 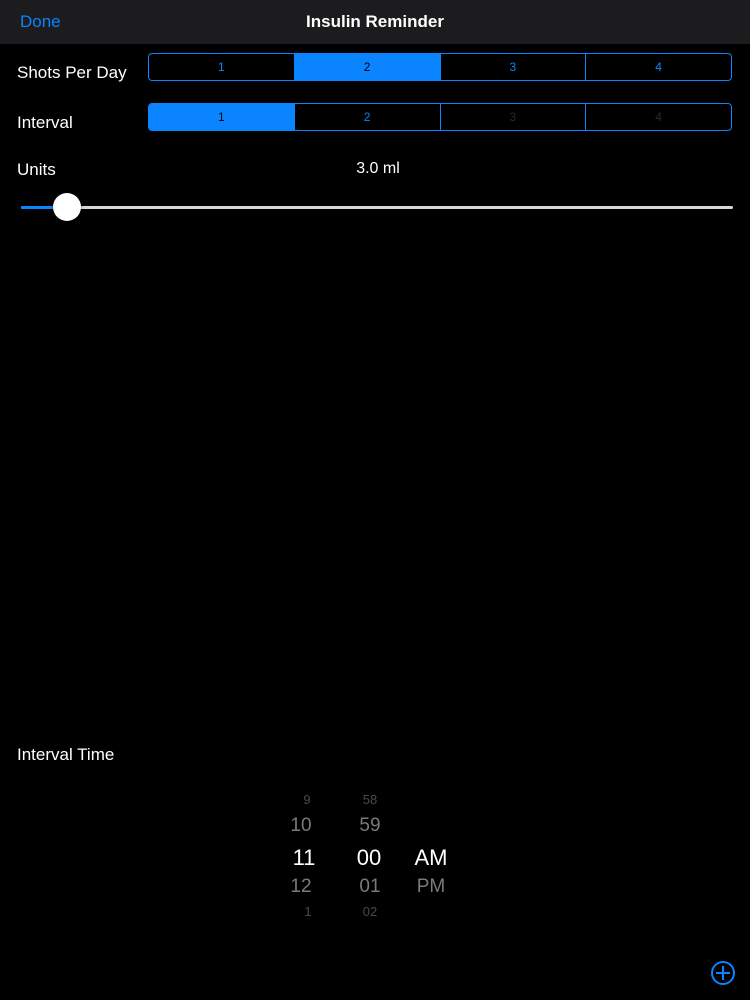 I want to click on hour-option: 9, so click(x=307, y=799).